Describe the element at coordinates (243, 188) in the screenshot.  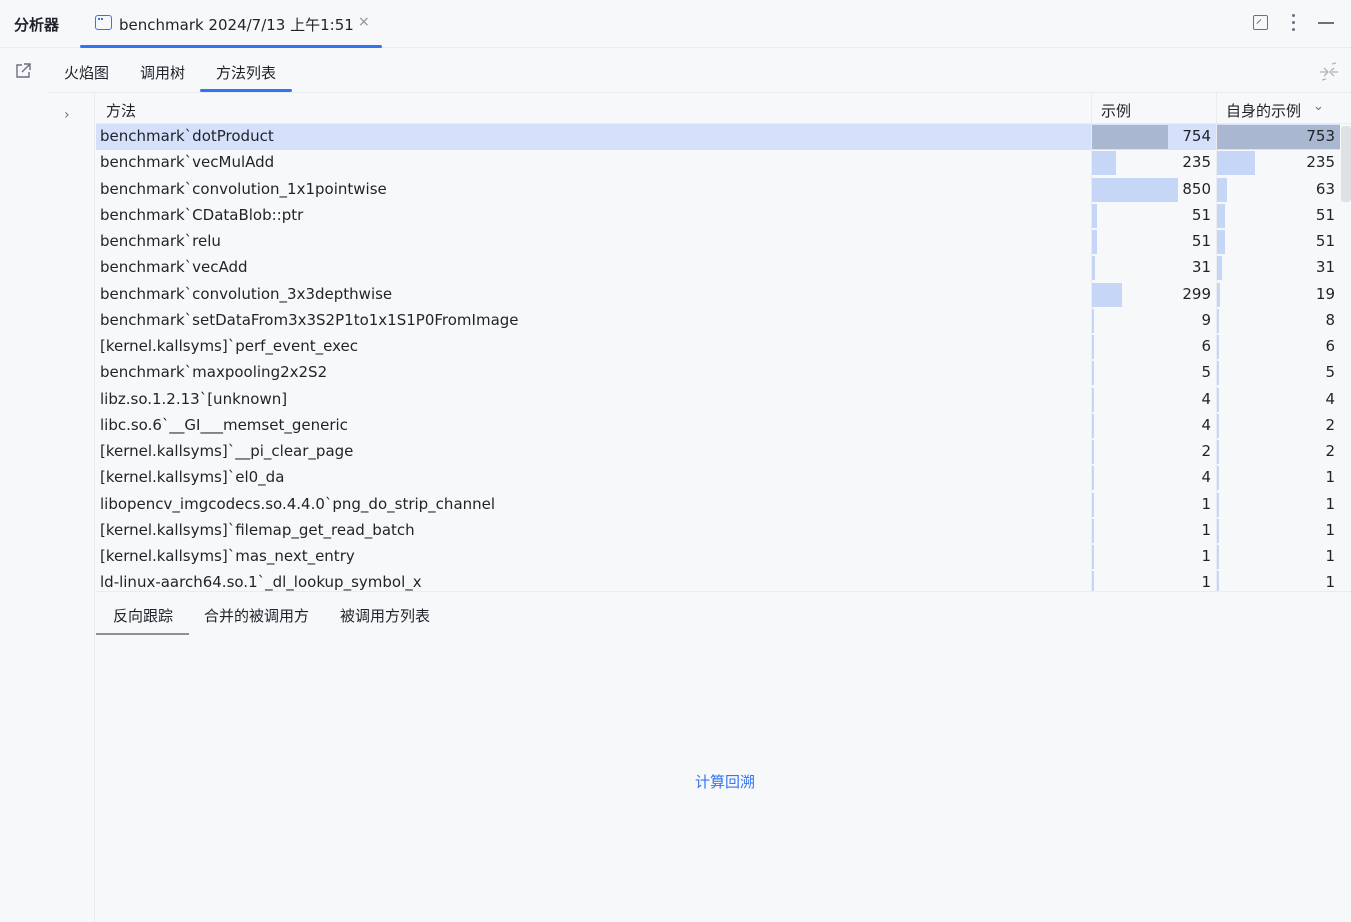
I see `method-name: benchmark`convolution_1x1pointwise` at that location.